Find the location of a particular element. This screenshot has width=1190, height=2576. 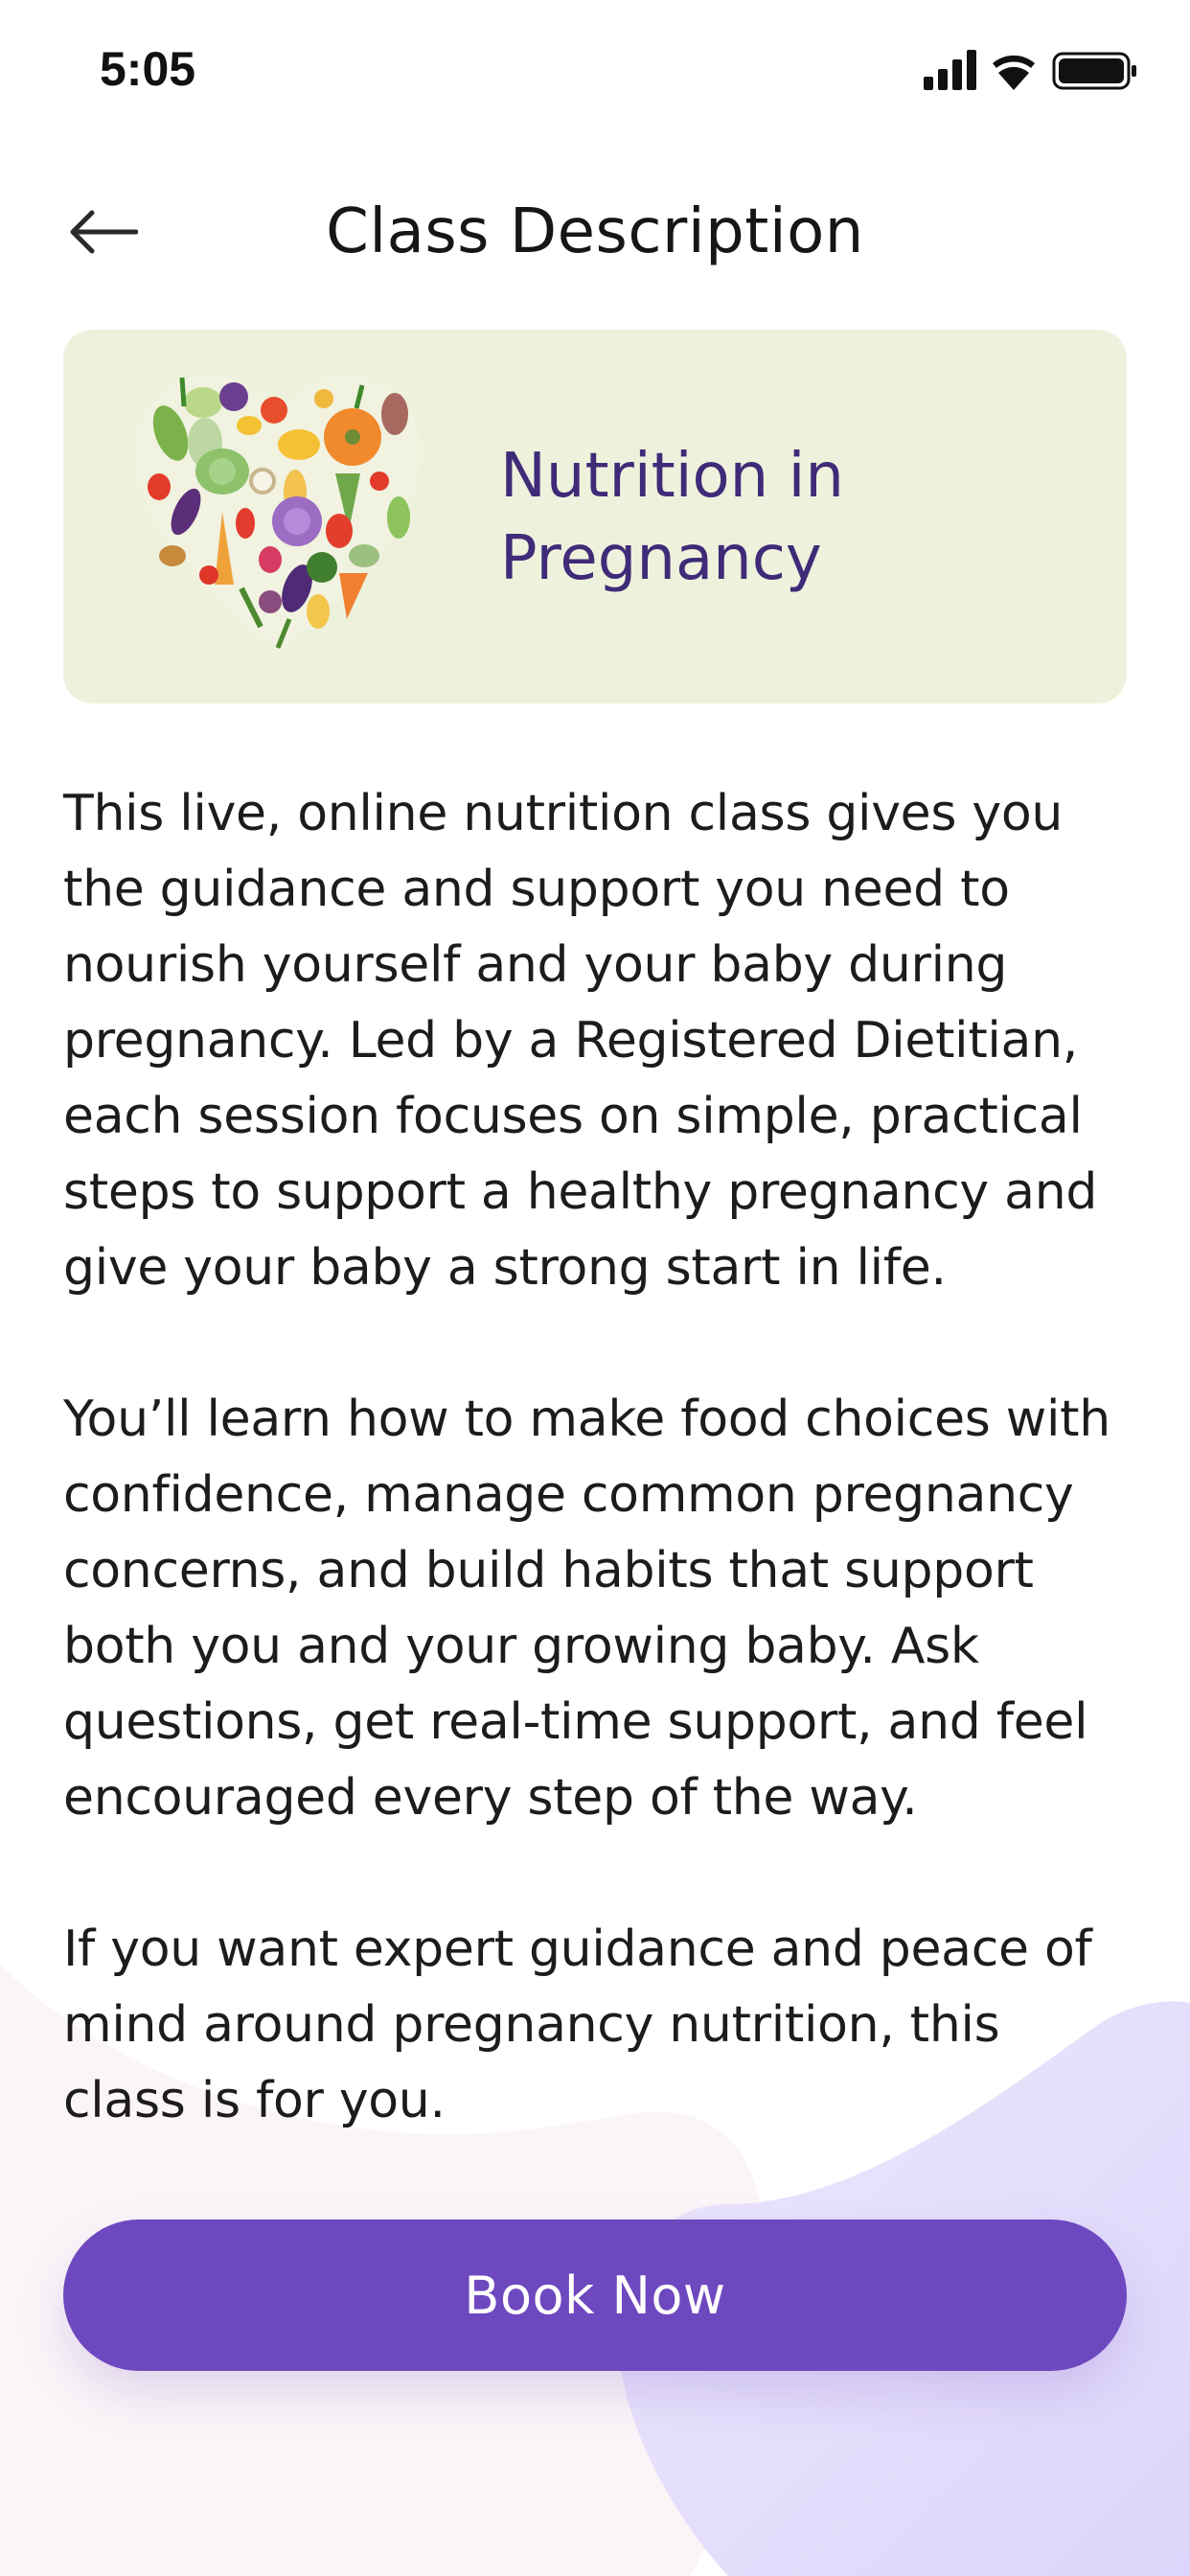

header: Class Description is located at coordinates (595, 230).